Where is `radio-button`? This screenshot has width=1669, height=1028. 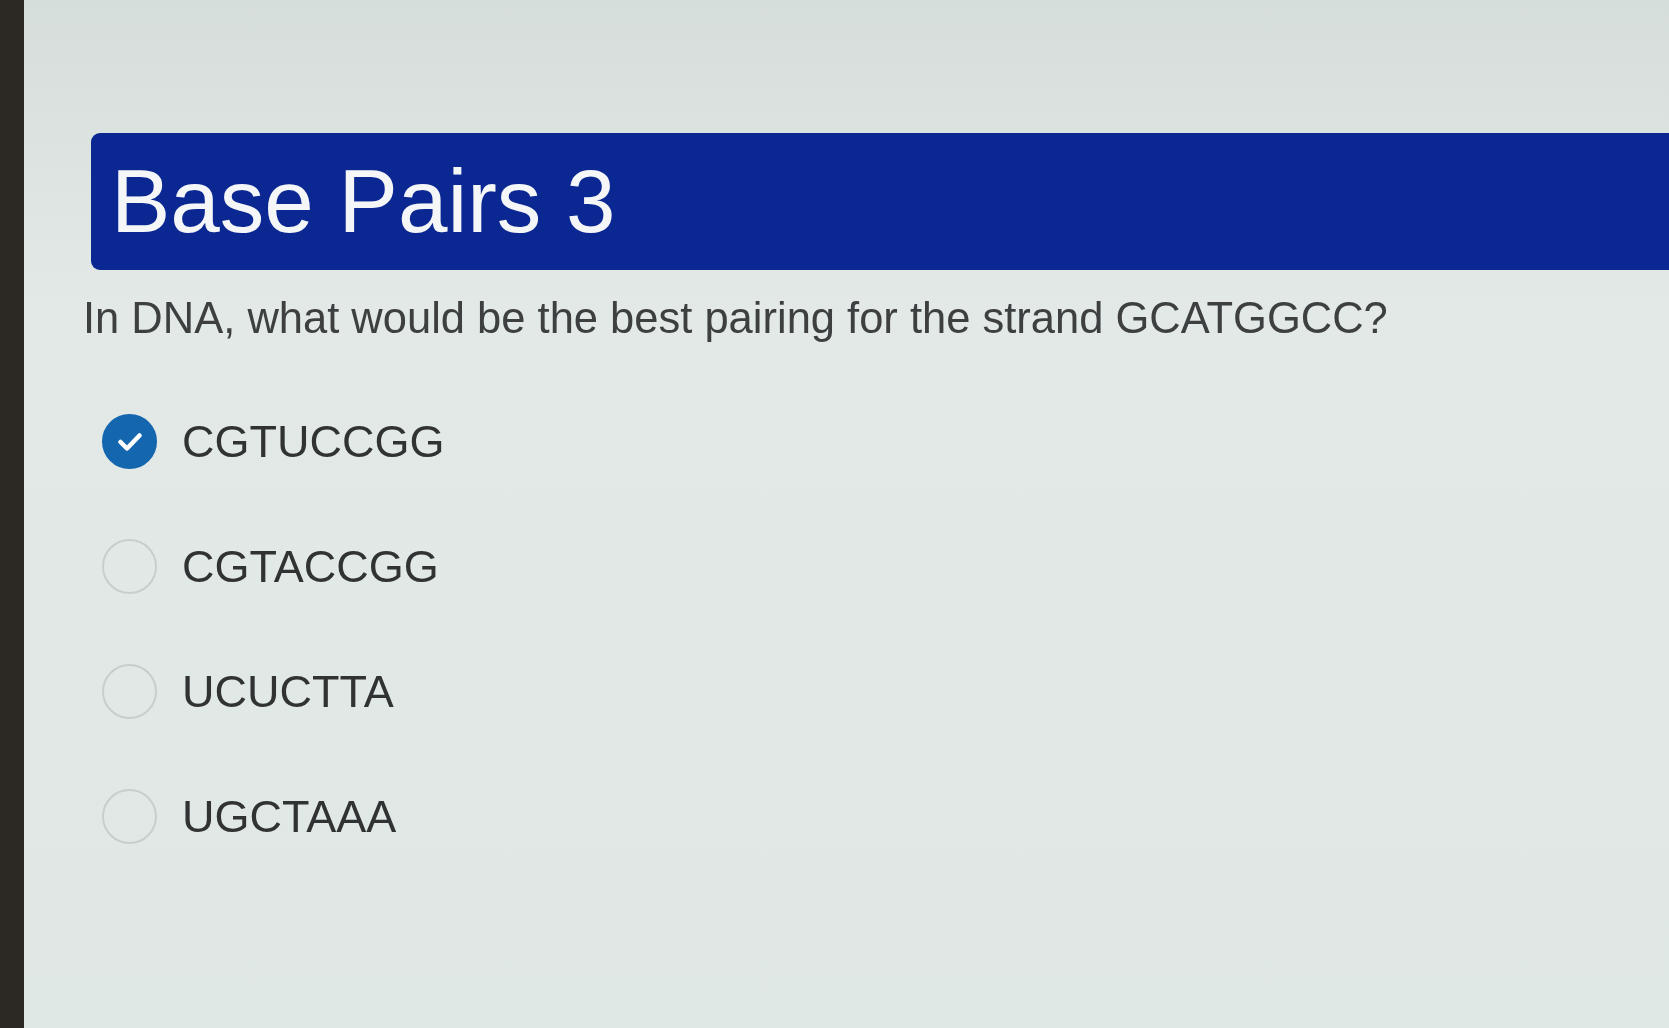
radio-button is located at coordinates (129, 442).